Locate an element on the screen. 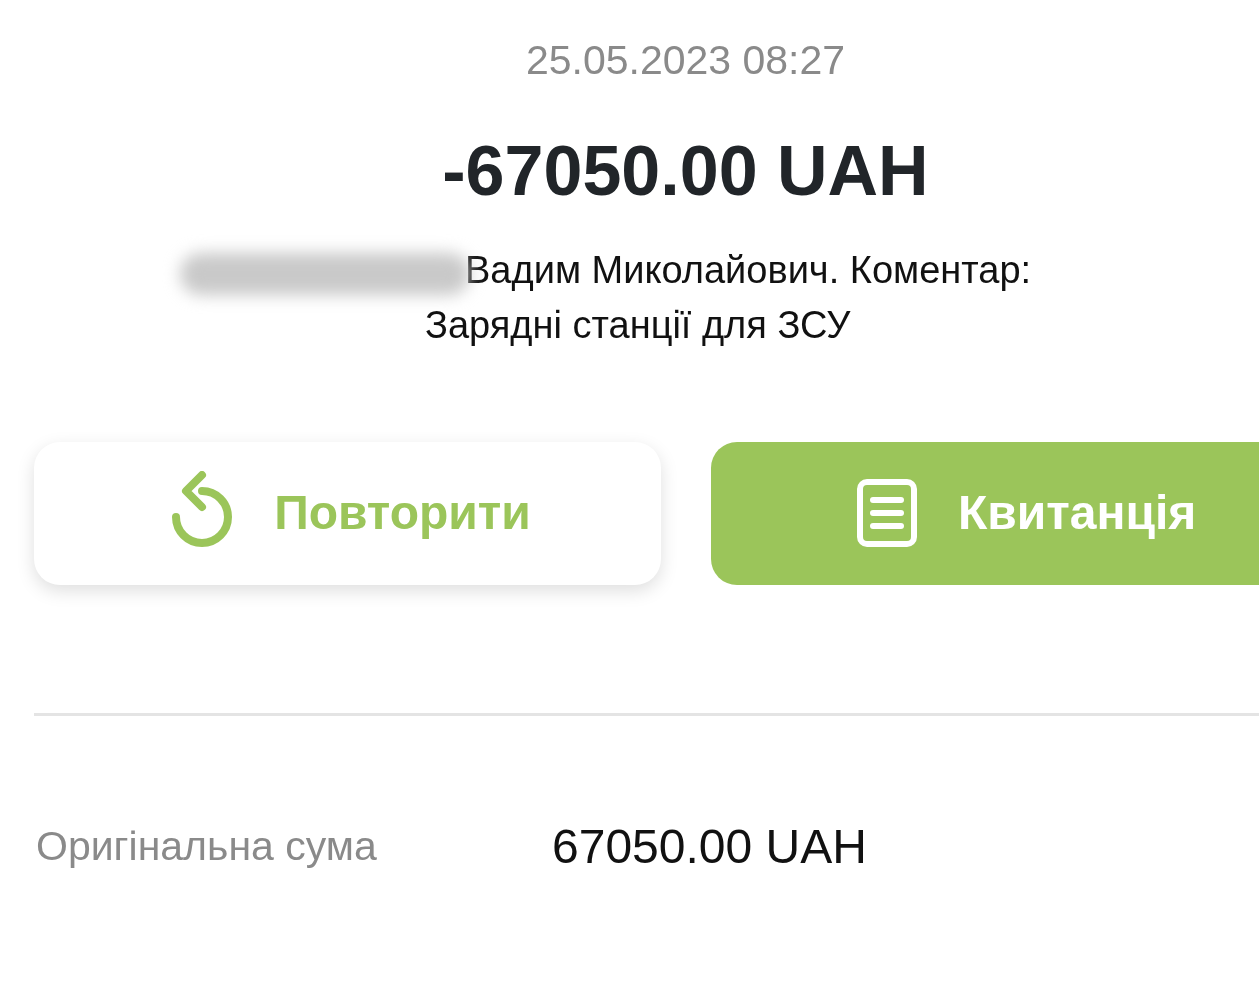  receipt-button: Квитанція is located at coordinates (985, 513).